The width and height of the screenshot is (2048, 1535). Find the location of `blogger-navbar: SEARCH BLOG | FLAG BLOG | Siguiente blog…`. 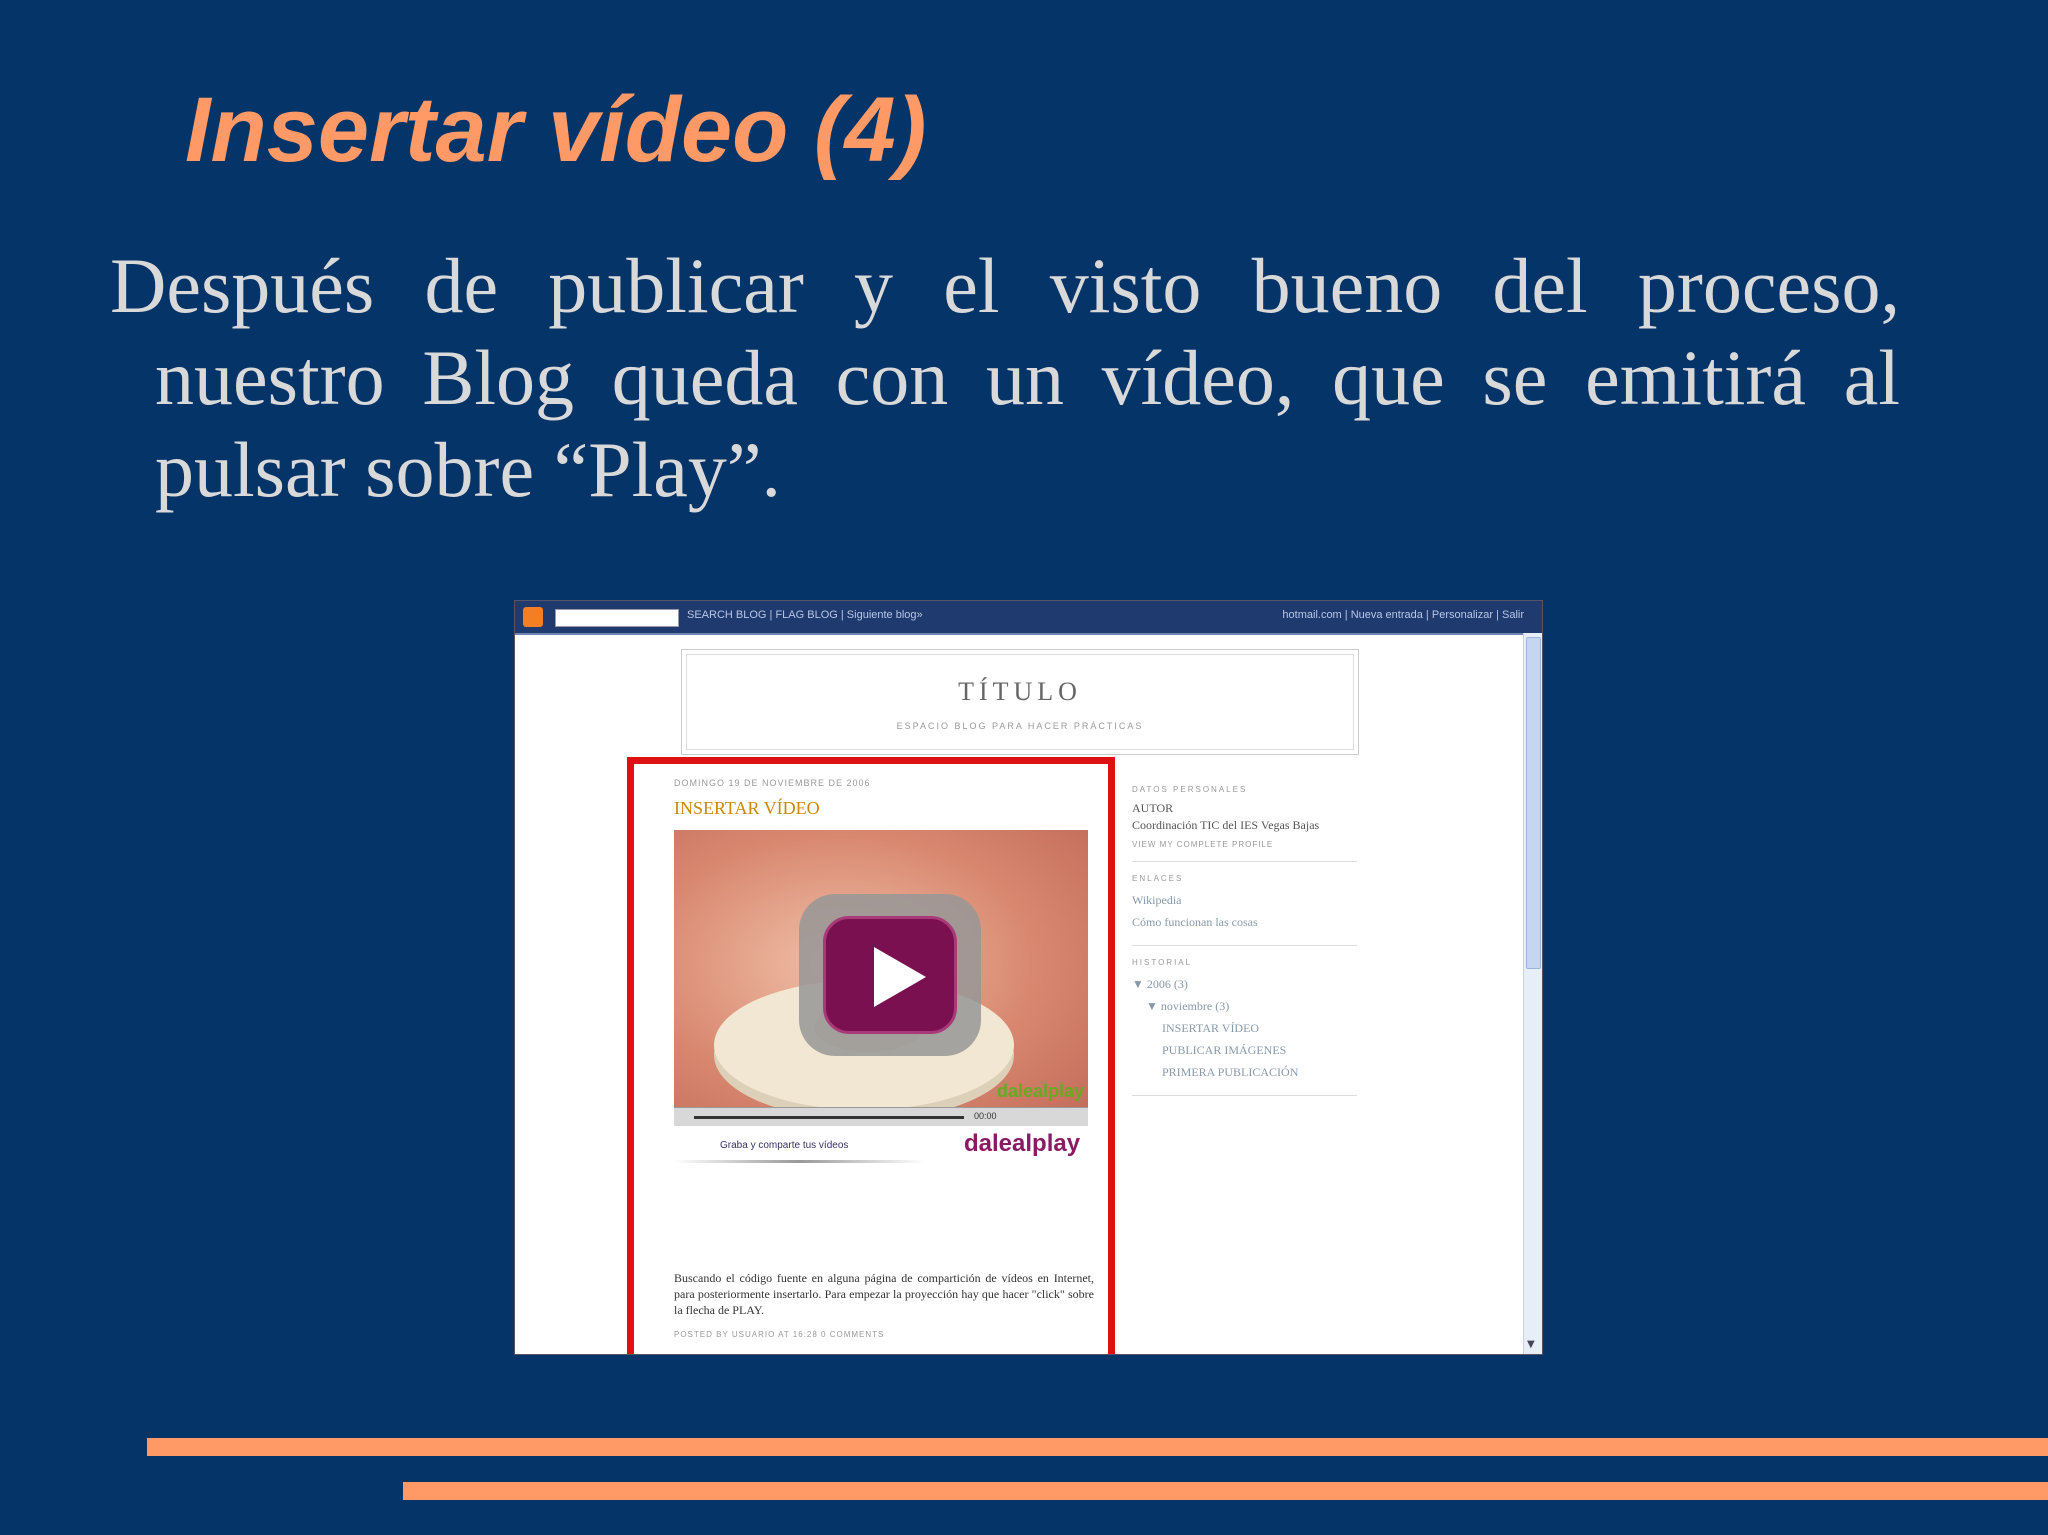

blogger-navbar: SEARCH BLOG | FLAG BLOG | Siguiente blog… is located at coordinates (1028, 618).